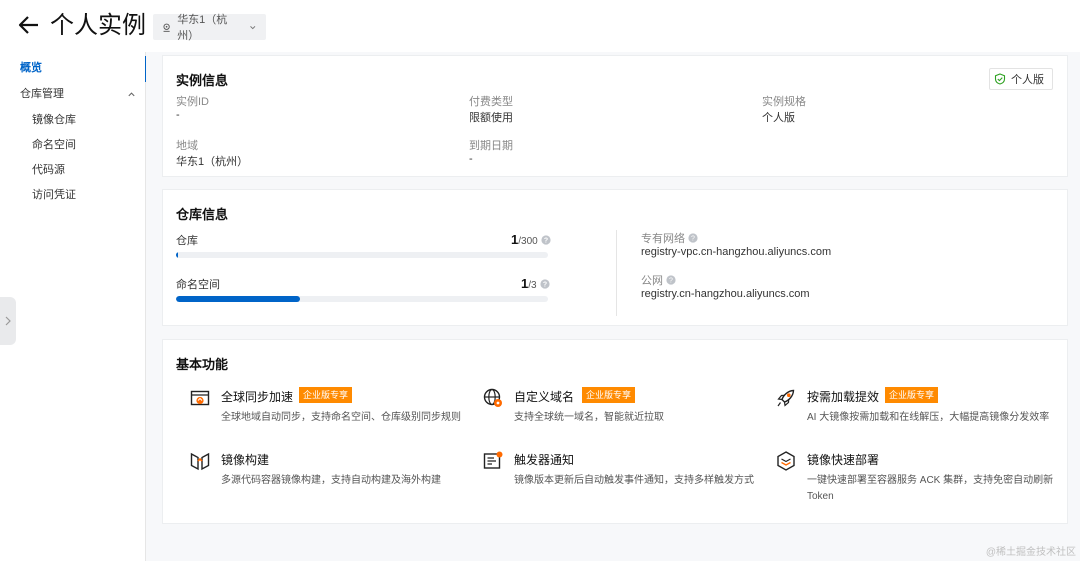  What do you see at coordinates (198, 285) in the screenshot?
I see `namespace-count-label: 命名空间` at bounding box center [198, 285].